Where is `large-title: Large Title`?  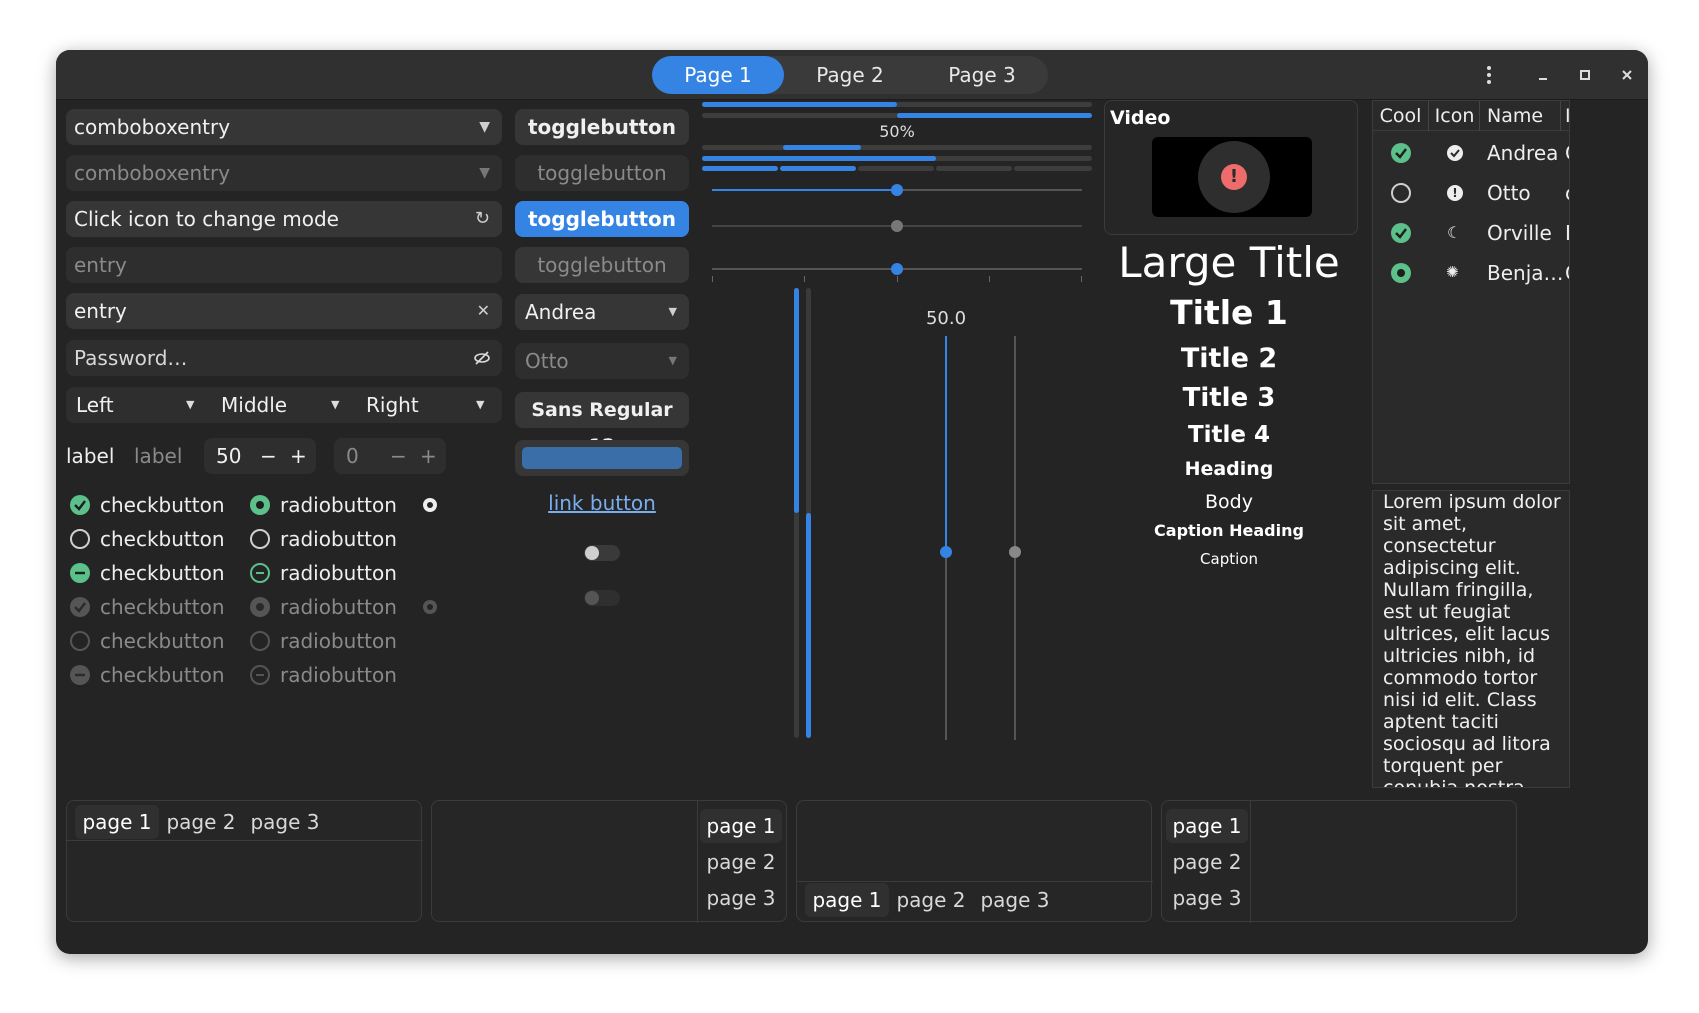 large-title: Large Title is located at coordinates (1229, 262).